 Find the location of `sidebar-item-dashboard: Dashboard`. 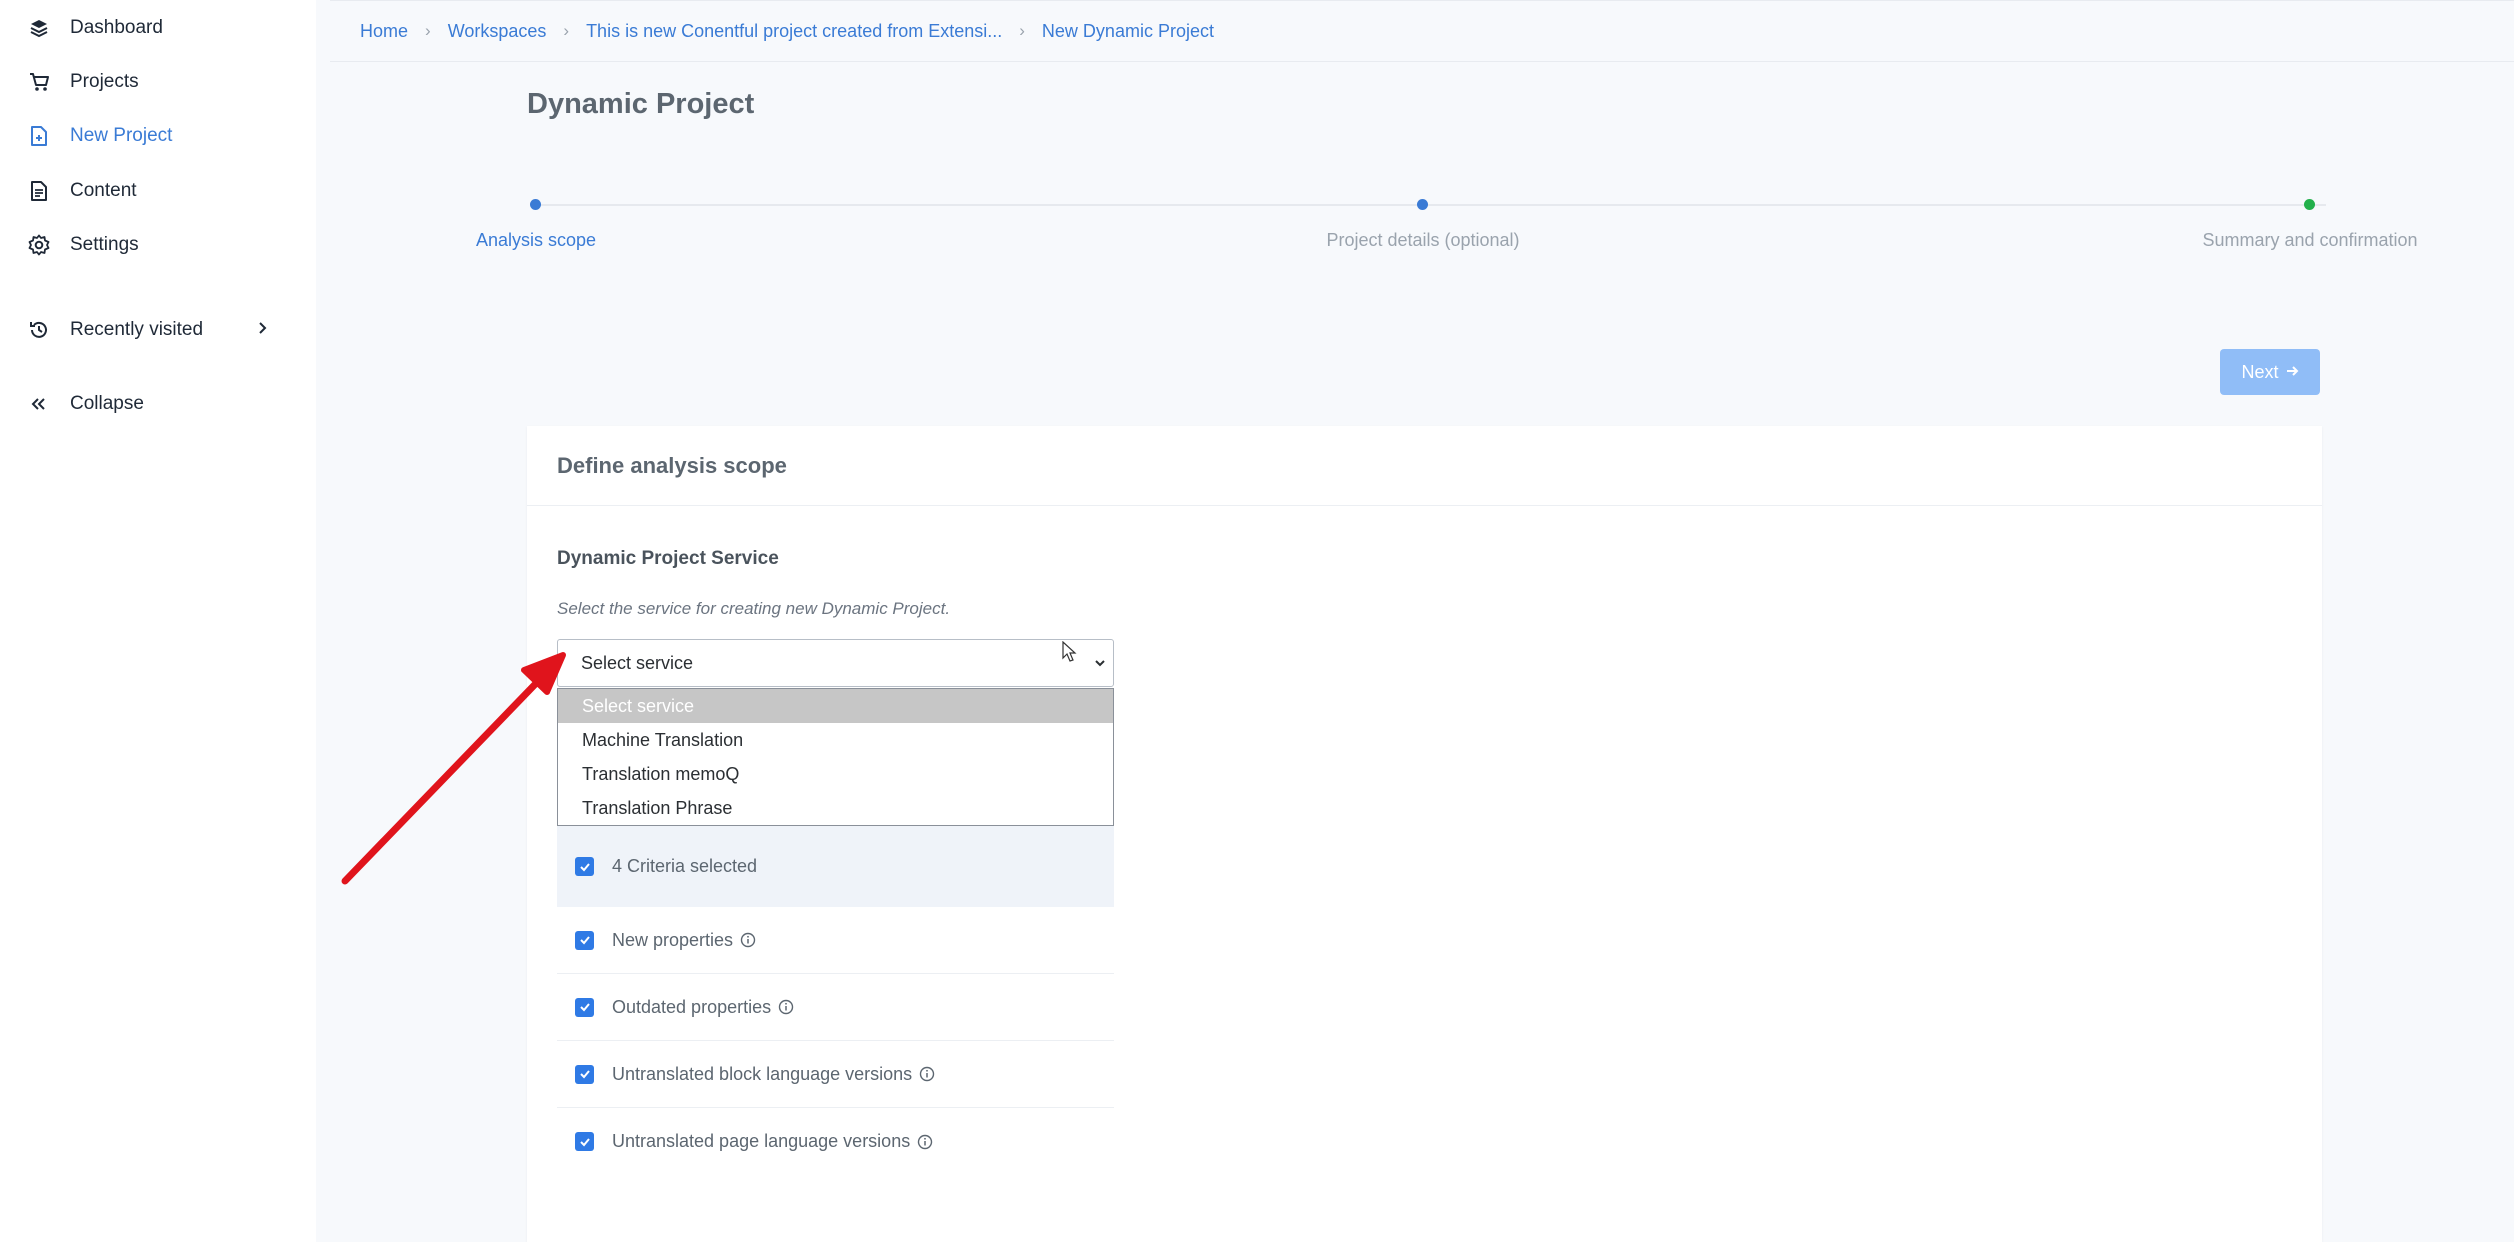

sidebar-item-dashboard: Dashboard is located at coordinates (161, 28).